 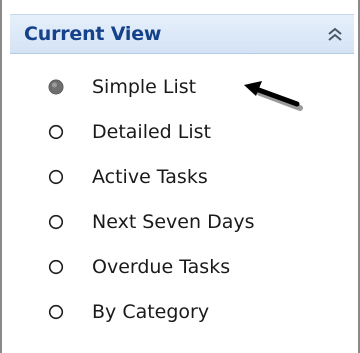 I want to click on view-option-label: Simple List, so click(x=144, y=87).